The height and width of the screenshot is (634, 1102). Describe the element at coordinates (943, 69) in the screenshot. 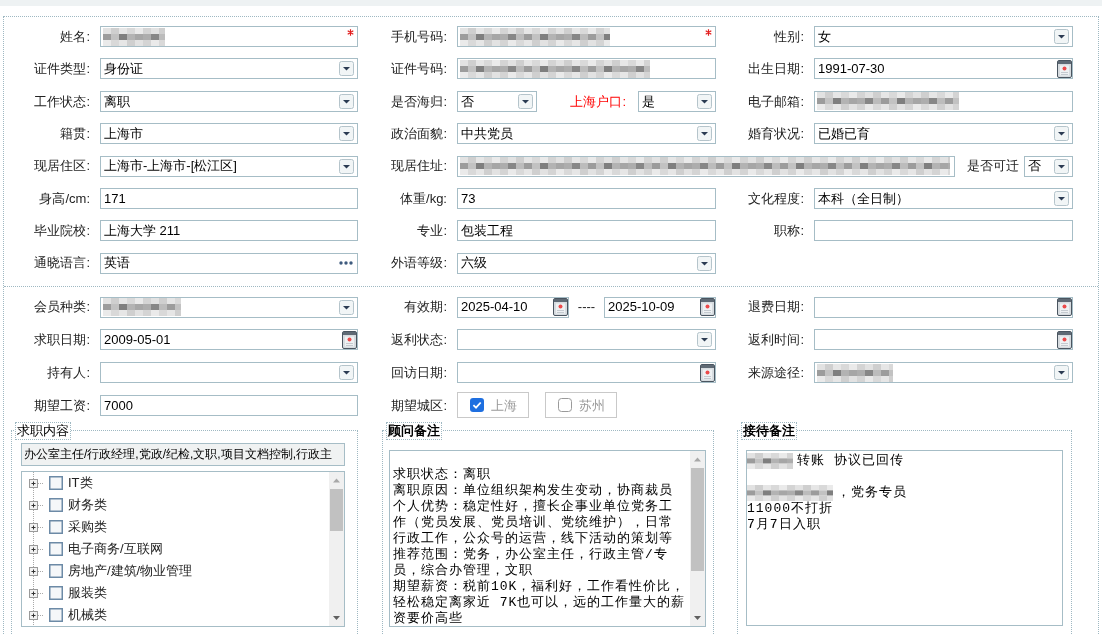

I see `date-input: 1991-07-30` at that location.